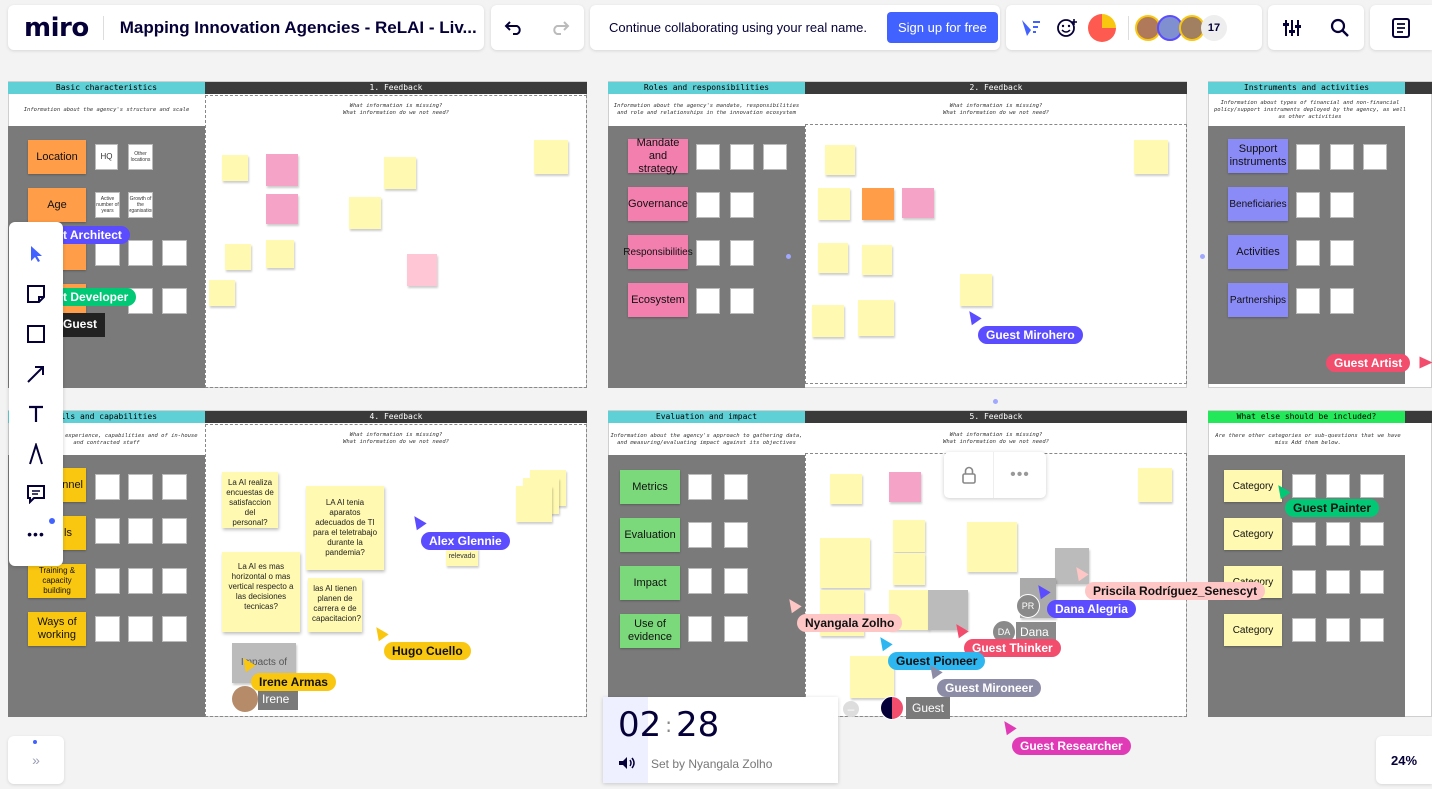 The height and width of the screenshot is (789, 1432). Describe the element at coordinates (57, 581) in the screenshot. I see `label-training: Training & capacity building` at that location.